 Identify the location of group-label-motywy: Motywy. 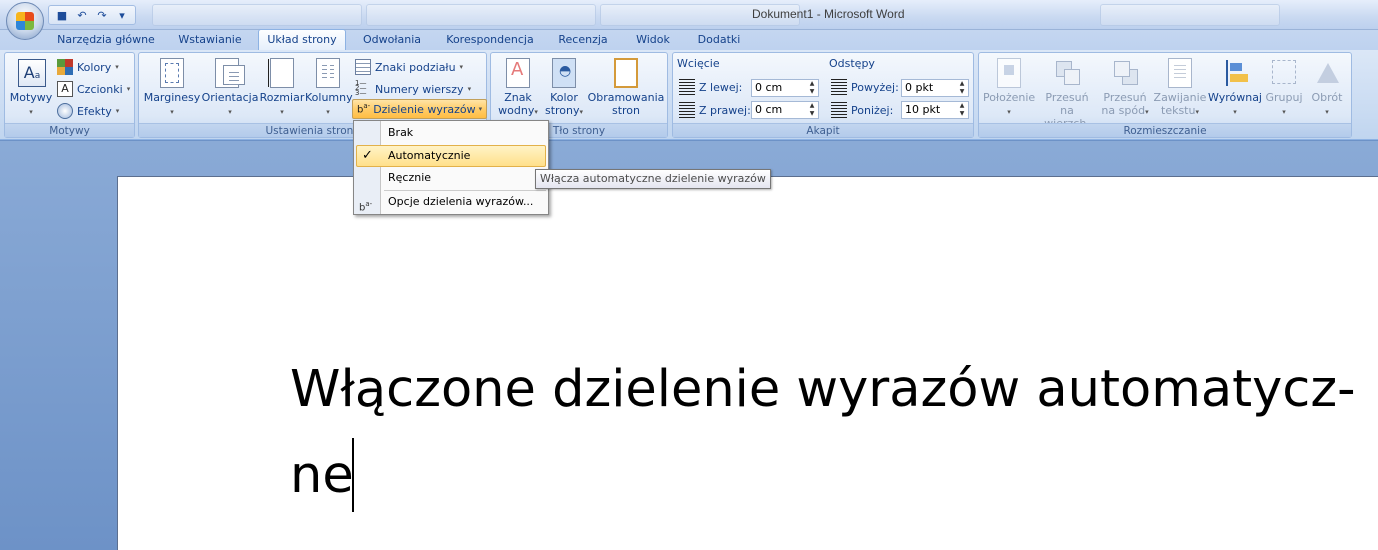
(69, 130).